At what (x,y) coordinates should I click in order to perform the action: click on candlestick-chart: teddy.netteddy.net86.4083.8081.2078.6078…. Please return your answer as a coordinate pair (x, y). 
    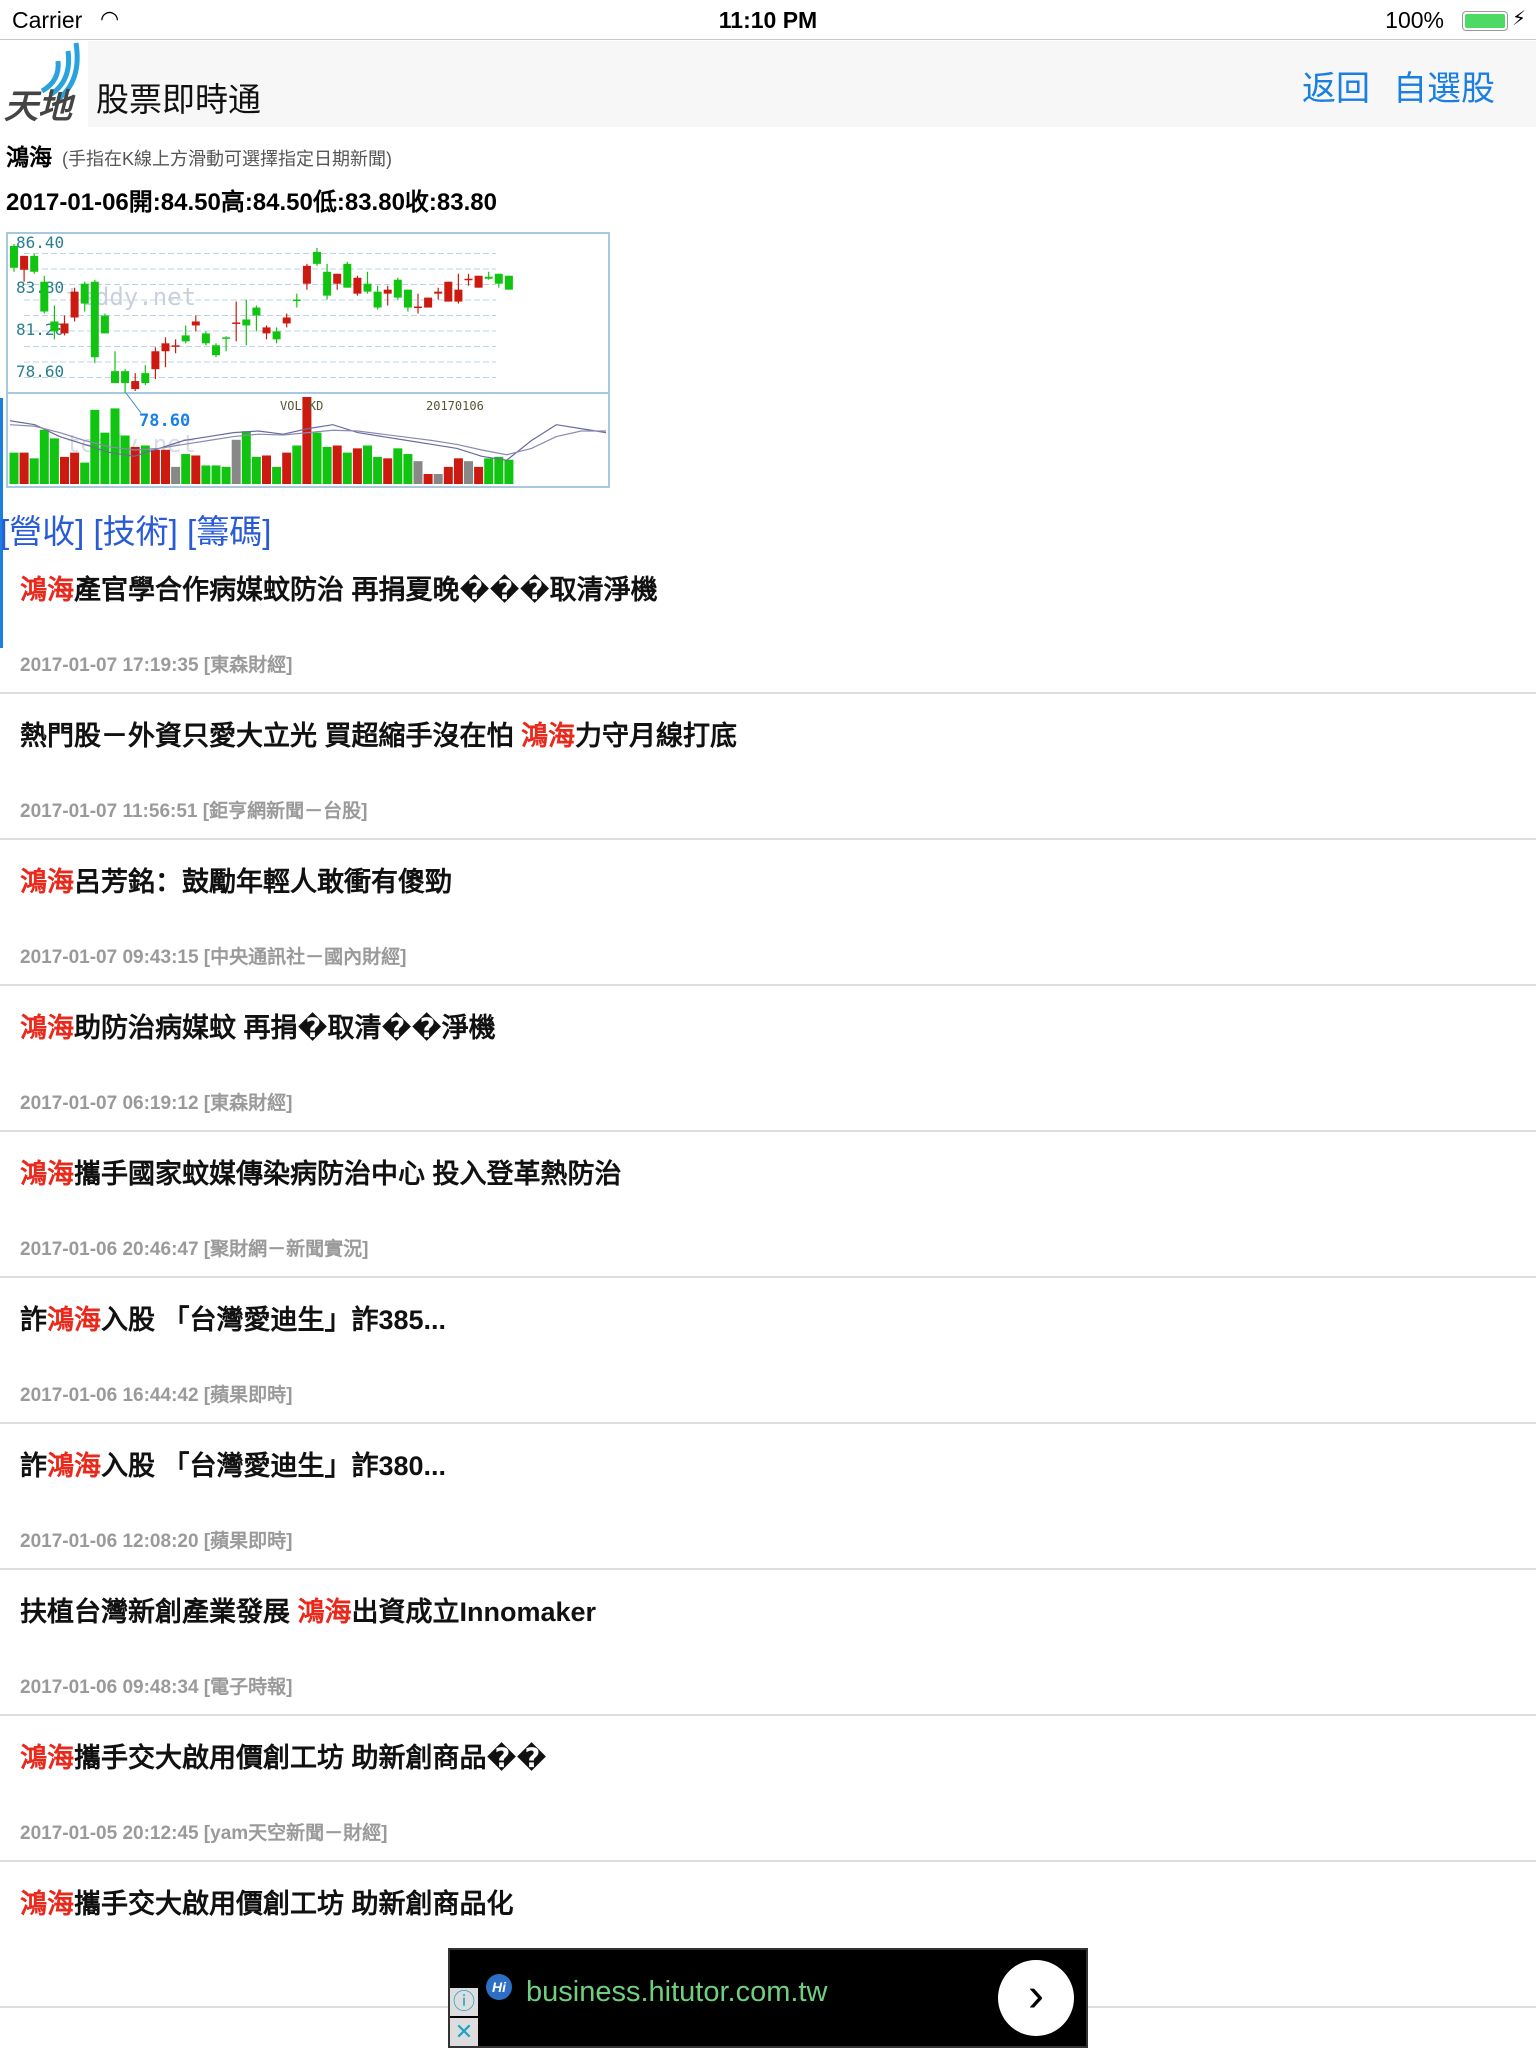
    Looking at the image, I should click on (308, 361).